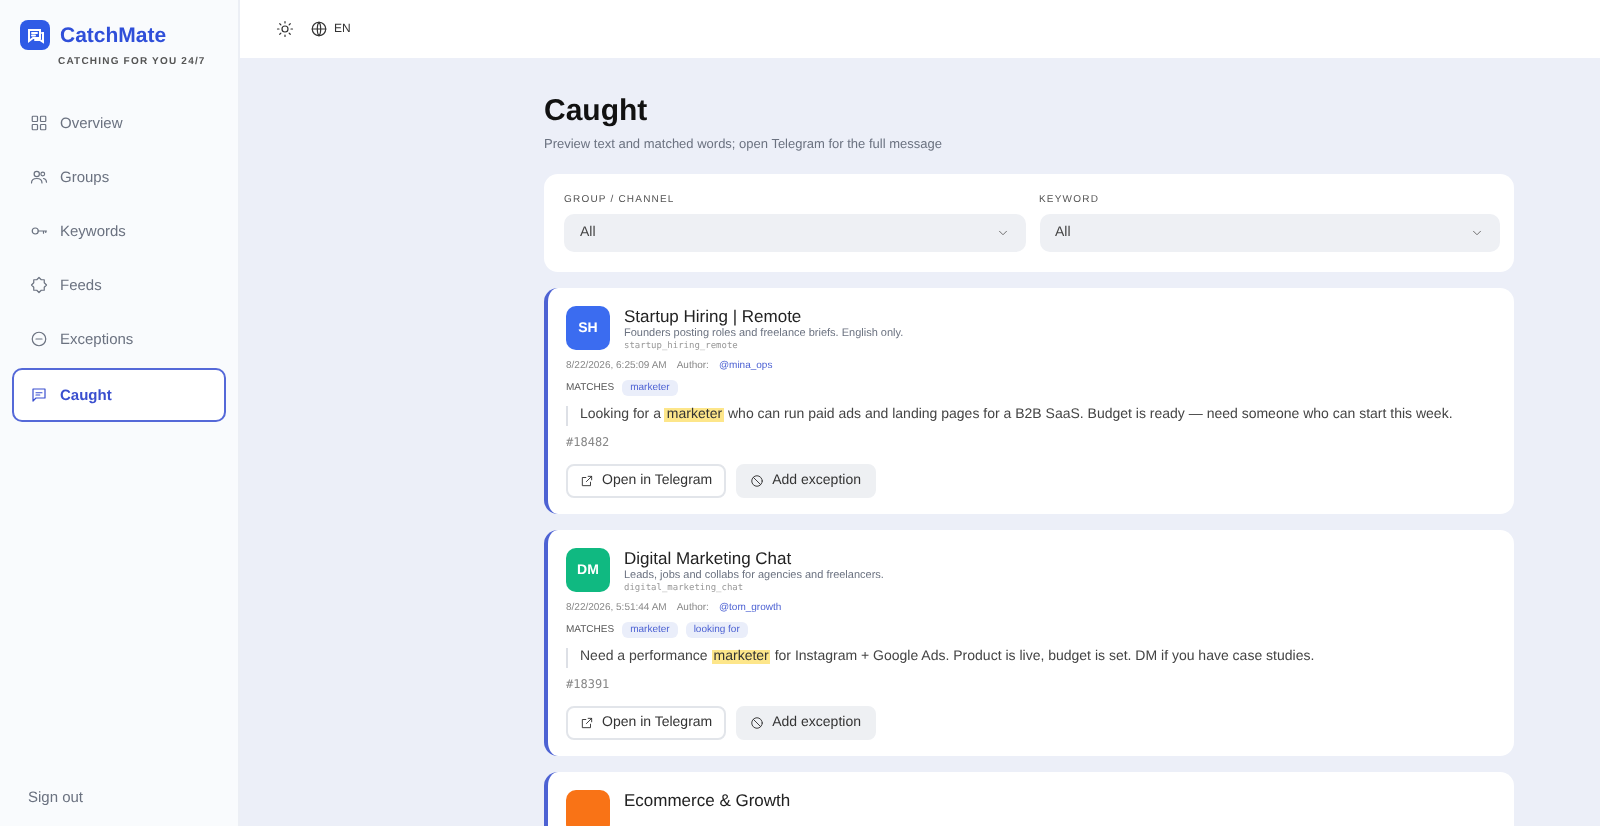  What do you see at coordinates (39, 395) in the screenshot?
I see `message-icon` at bounding box center [39, 395].